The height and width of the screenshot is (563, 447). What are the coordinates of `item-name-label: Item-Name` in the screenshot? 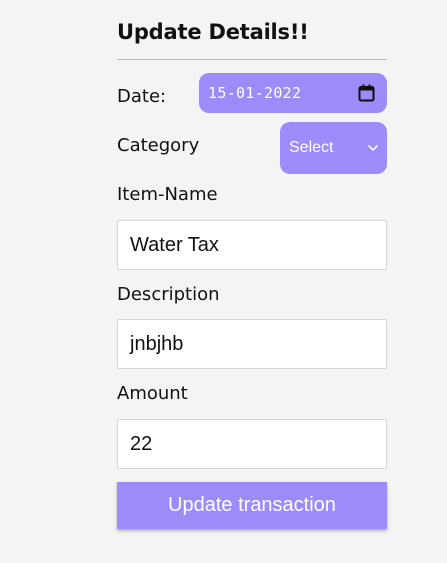 It's located at (167, 194).